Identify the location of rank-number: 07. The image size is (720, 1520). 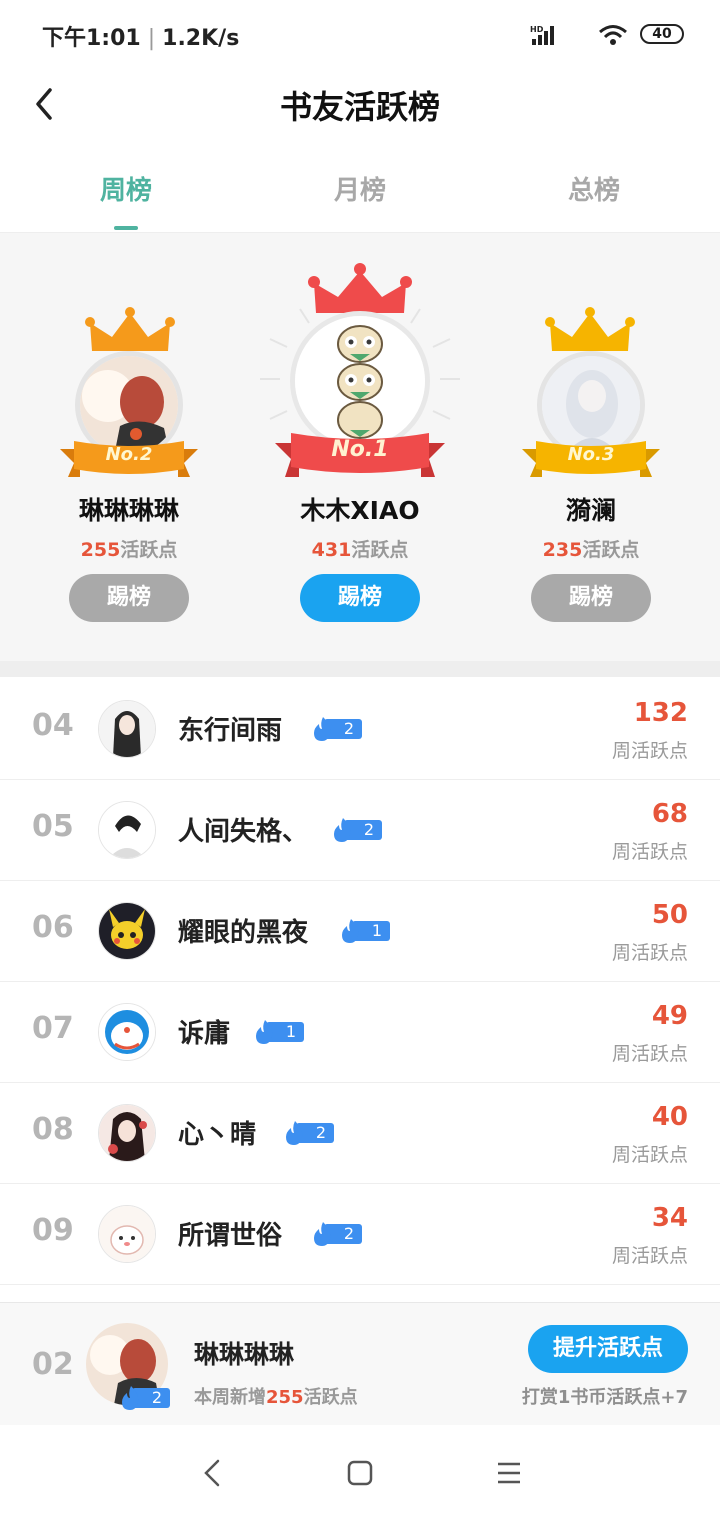
(53, 1028).